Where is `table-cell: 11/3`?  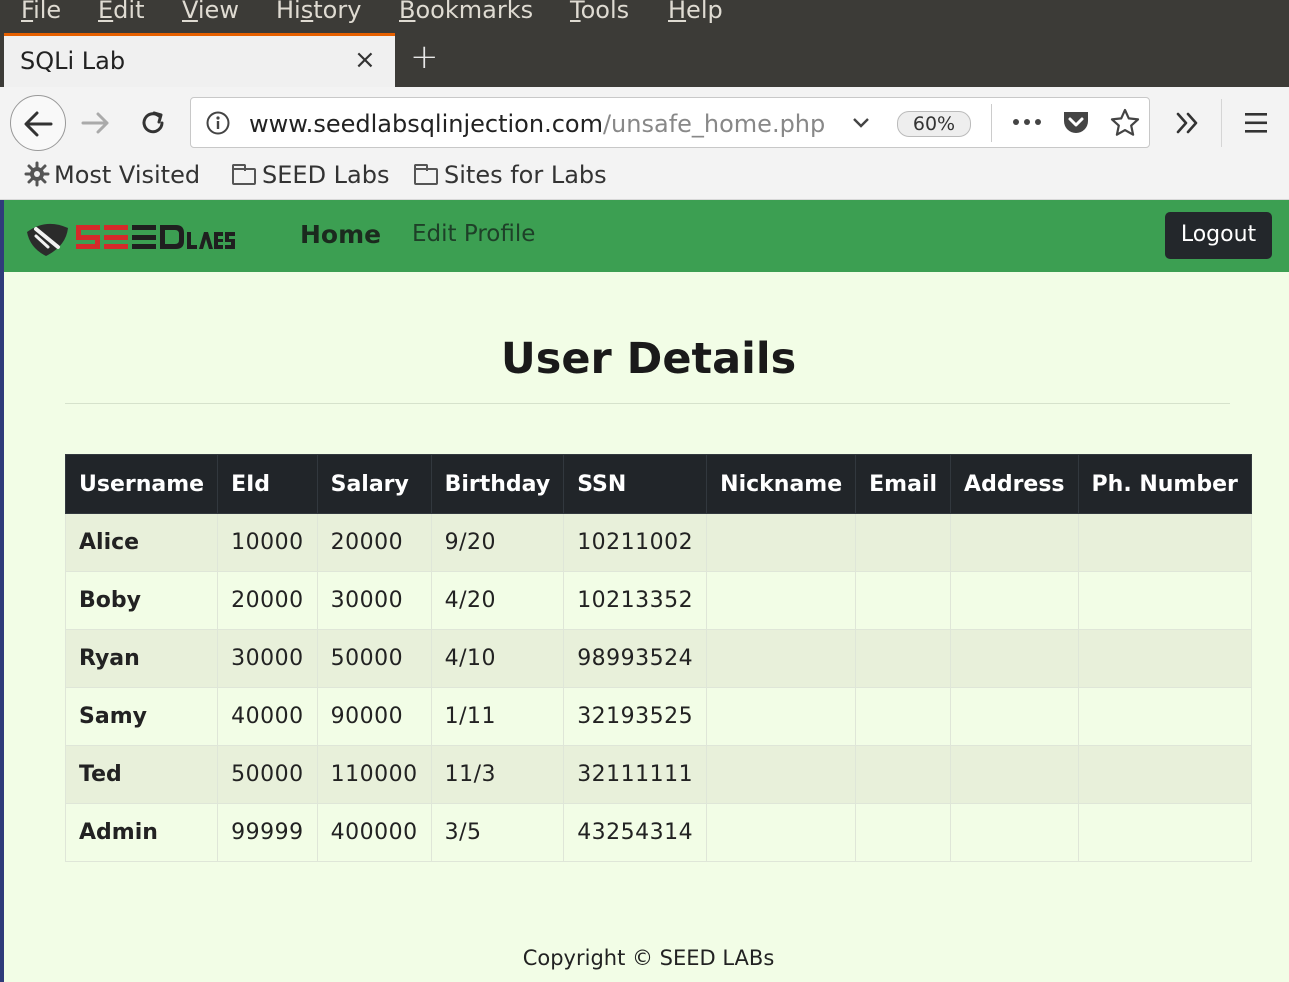
table-cell: 11/3 is located at coordinates (497, 774).